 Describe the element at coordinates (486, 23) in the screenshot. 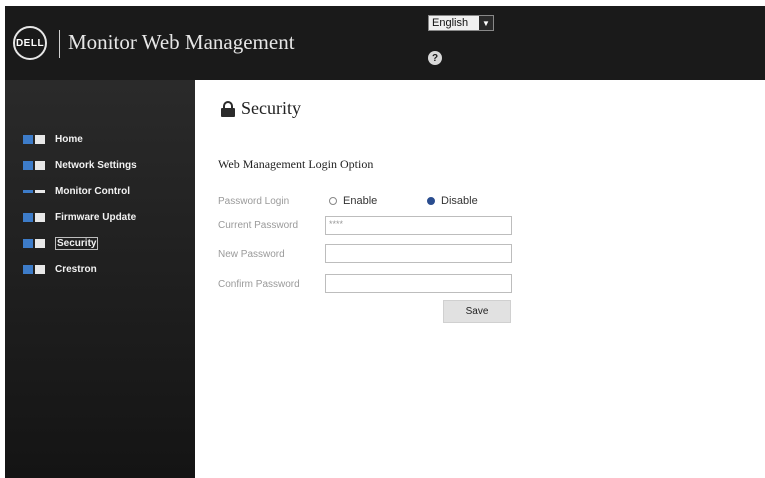

I see `chevron-down-icon: ▼` at that location.